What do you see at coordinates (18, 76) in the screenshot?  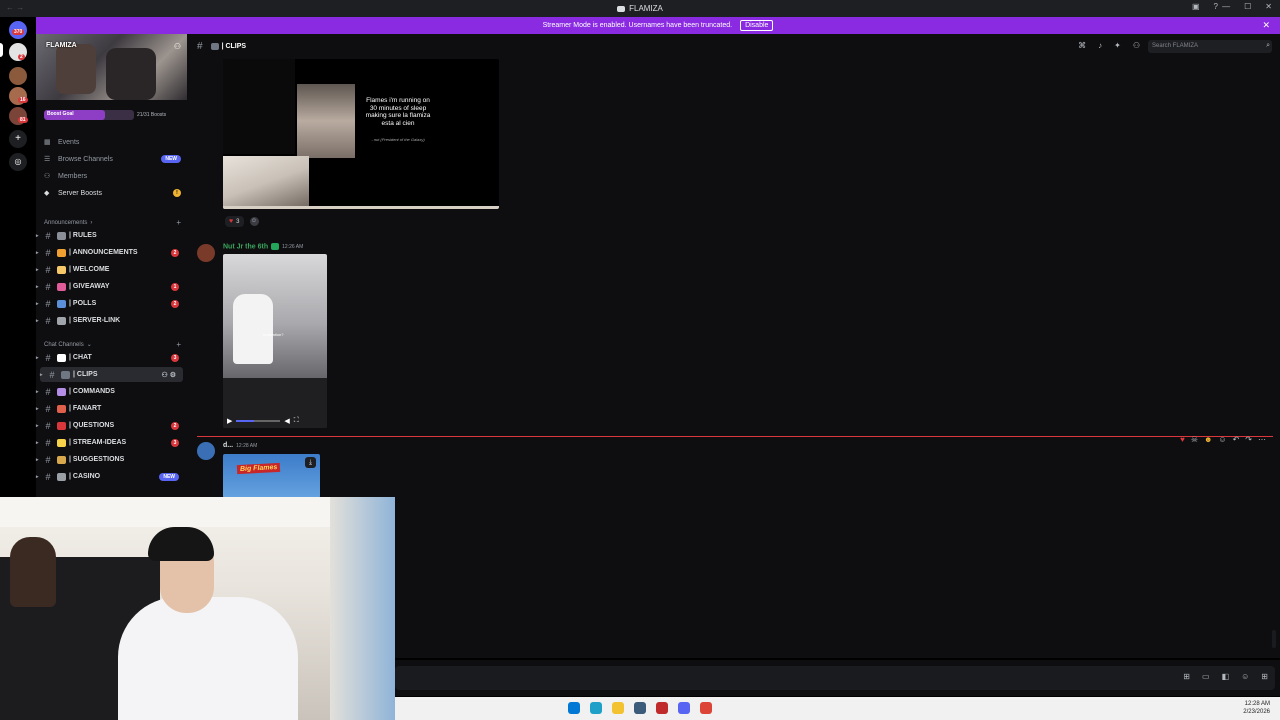 I see `server-icon` at bounding box center [18, 76].